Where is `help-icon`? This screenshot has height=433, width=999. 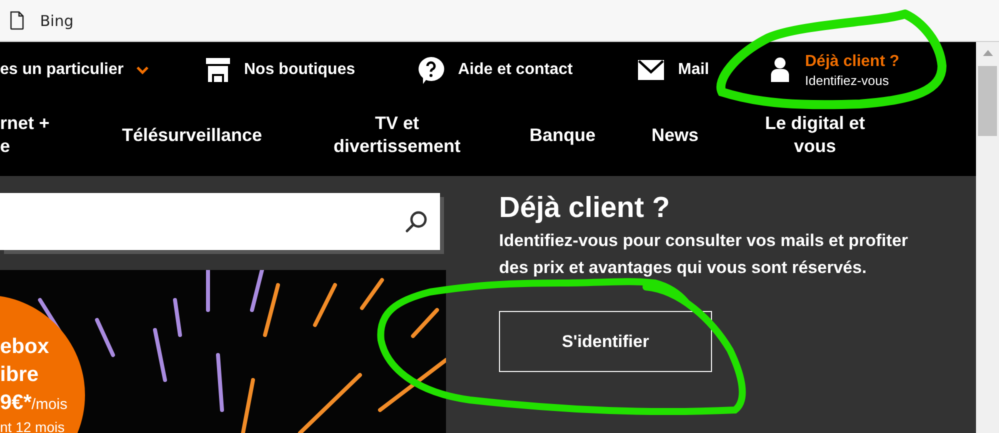 help-icon is located at coordinates (431, 70).